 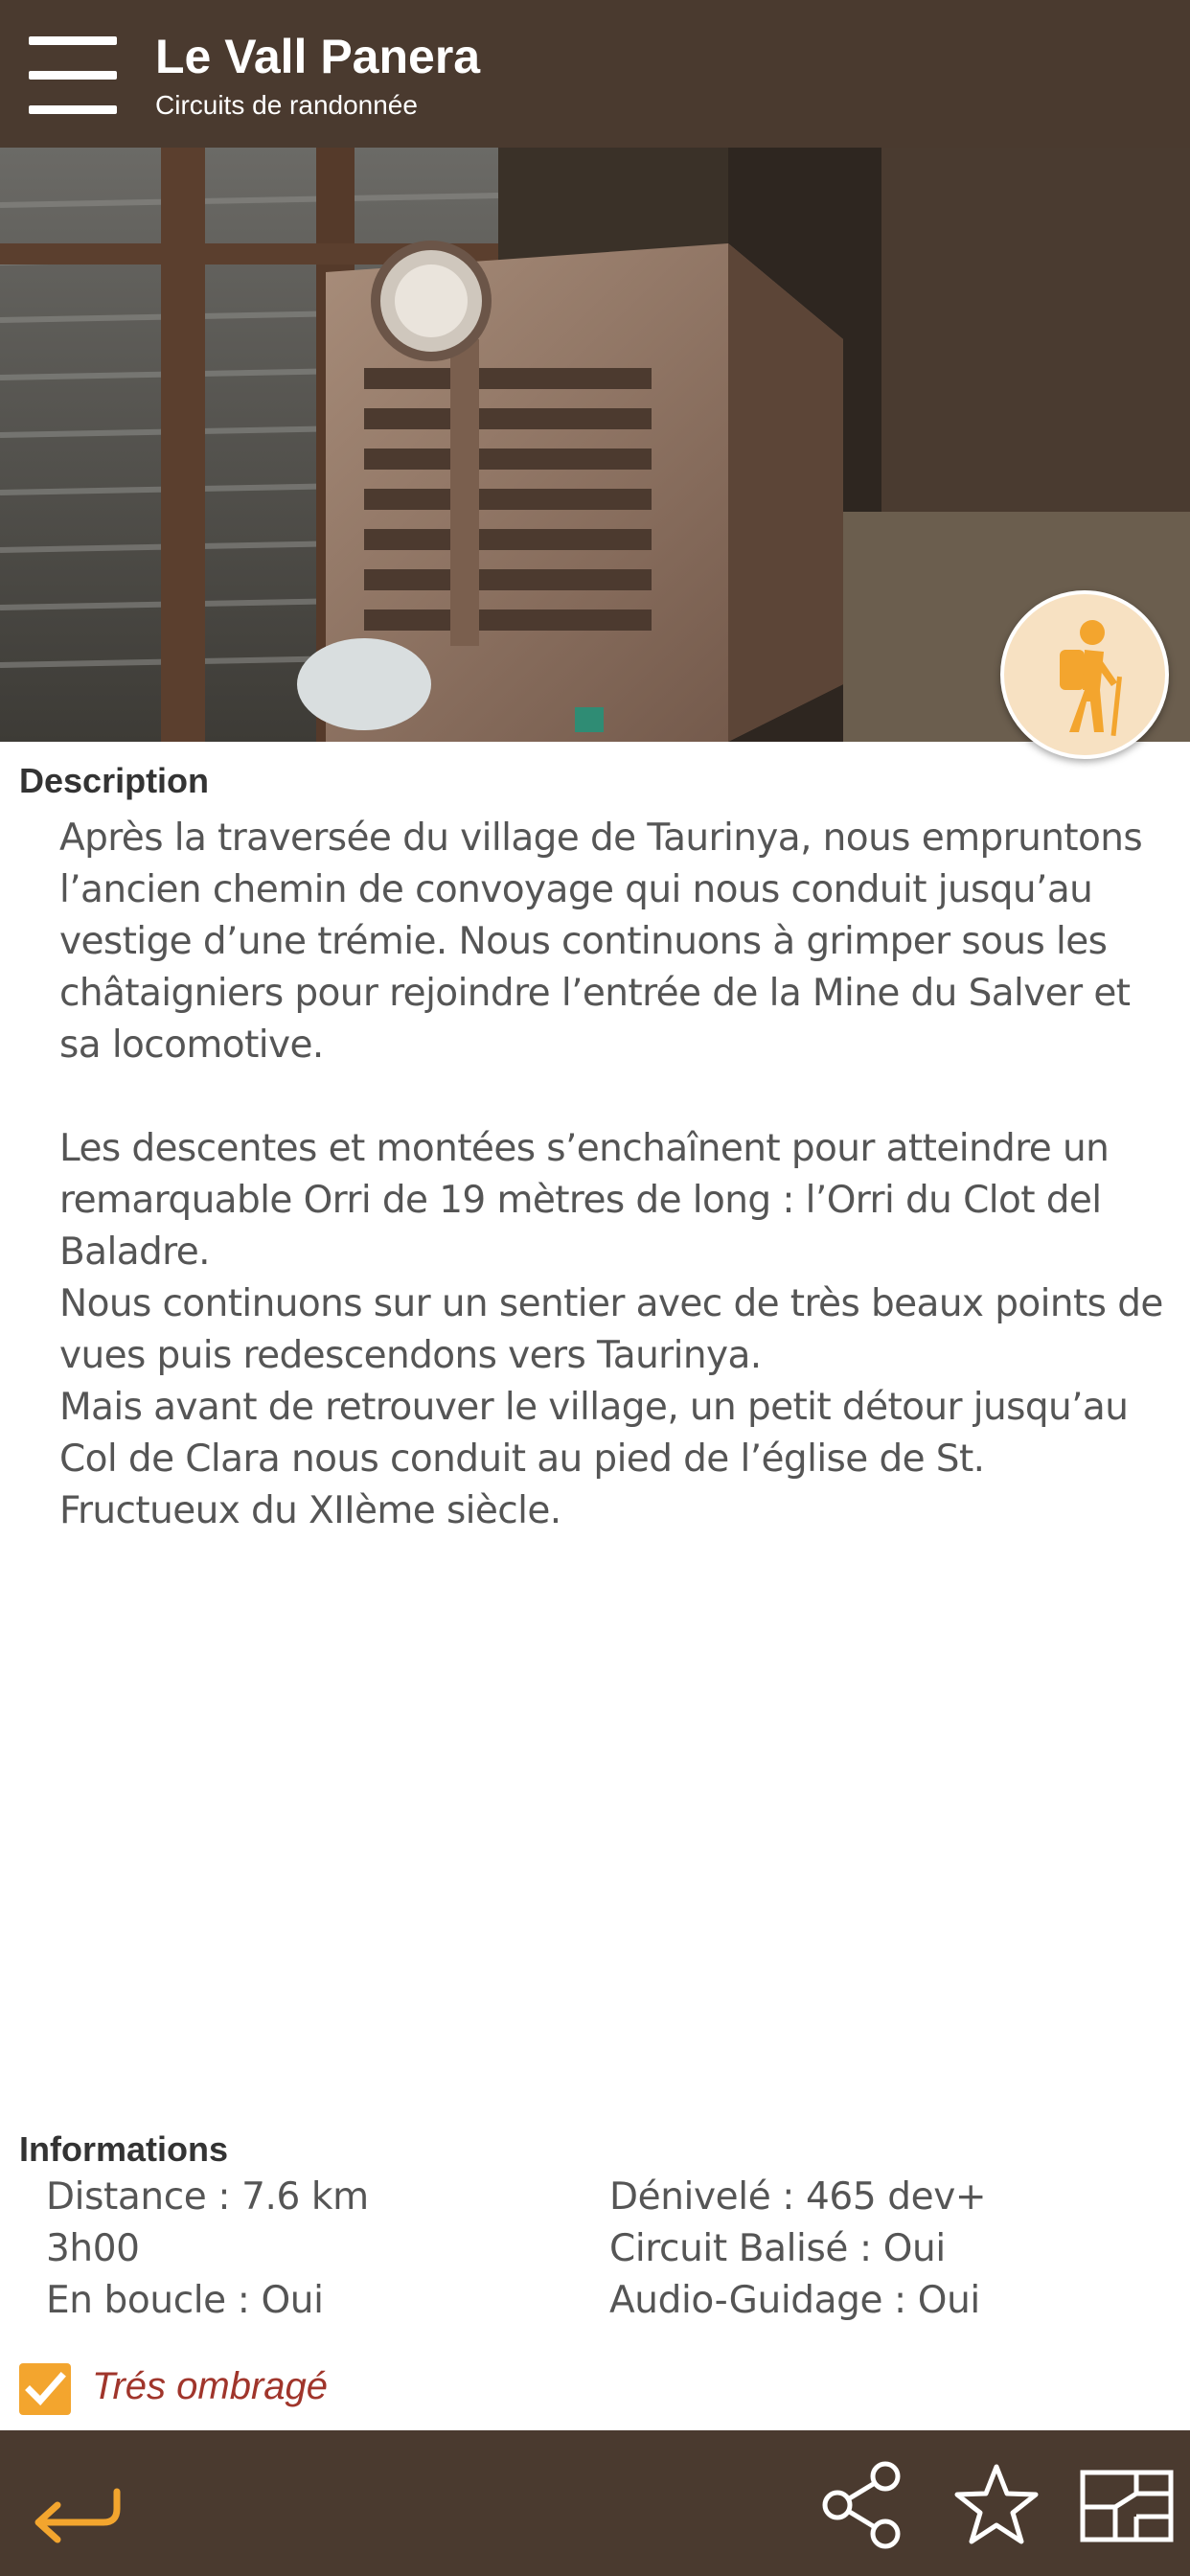 I want to click on description-heading: Description, so click(x=115, y=780).